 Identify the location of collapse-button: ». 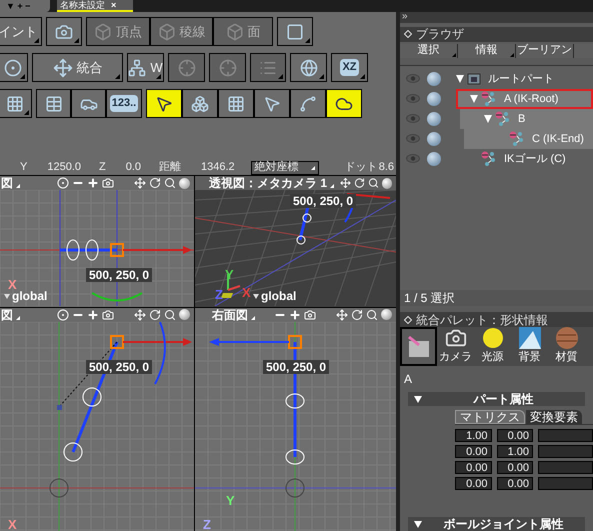
(405, 16).